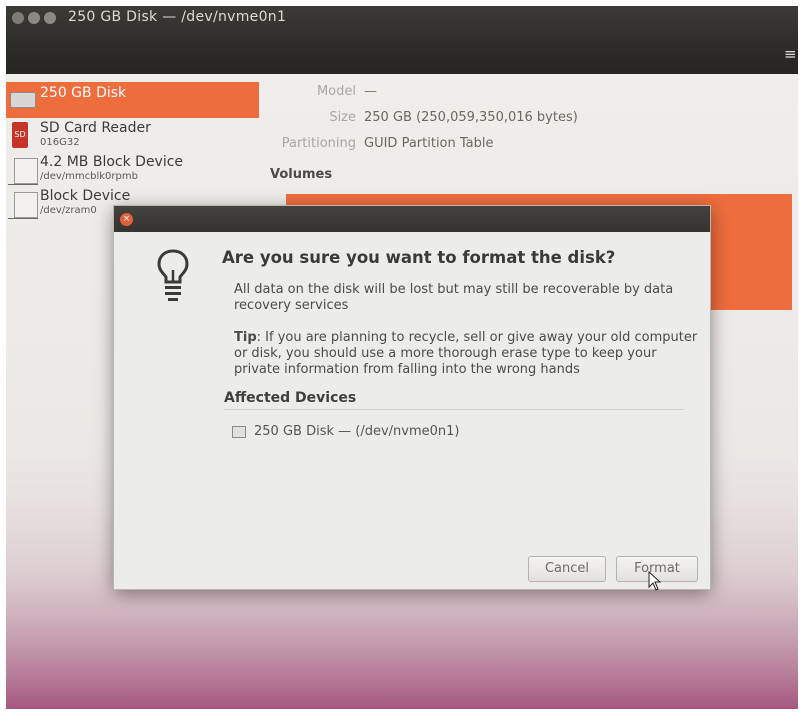 Image resolution: width=804 pixels, height=713 pixels. What do you see at coordinates (245, 337) in the screenshot?
I see `tip-label: Tip` at bounding box center [245, 337].